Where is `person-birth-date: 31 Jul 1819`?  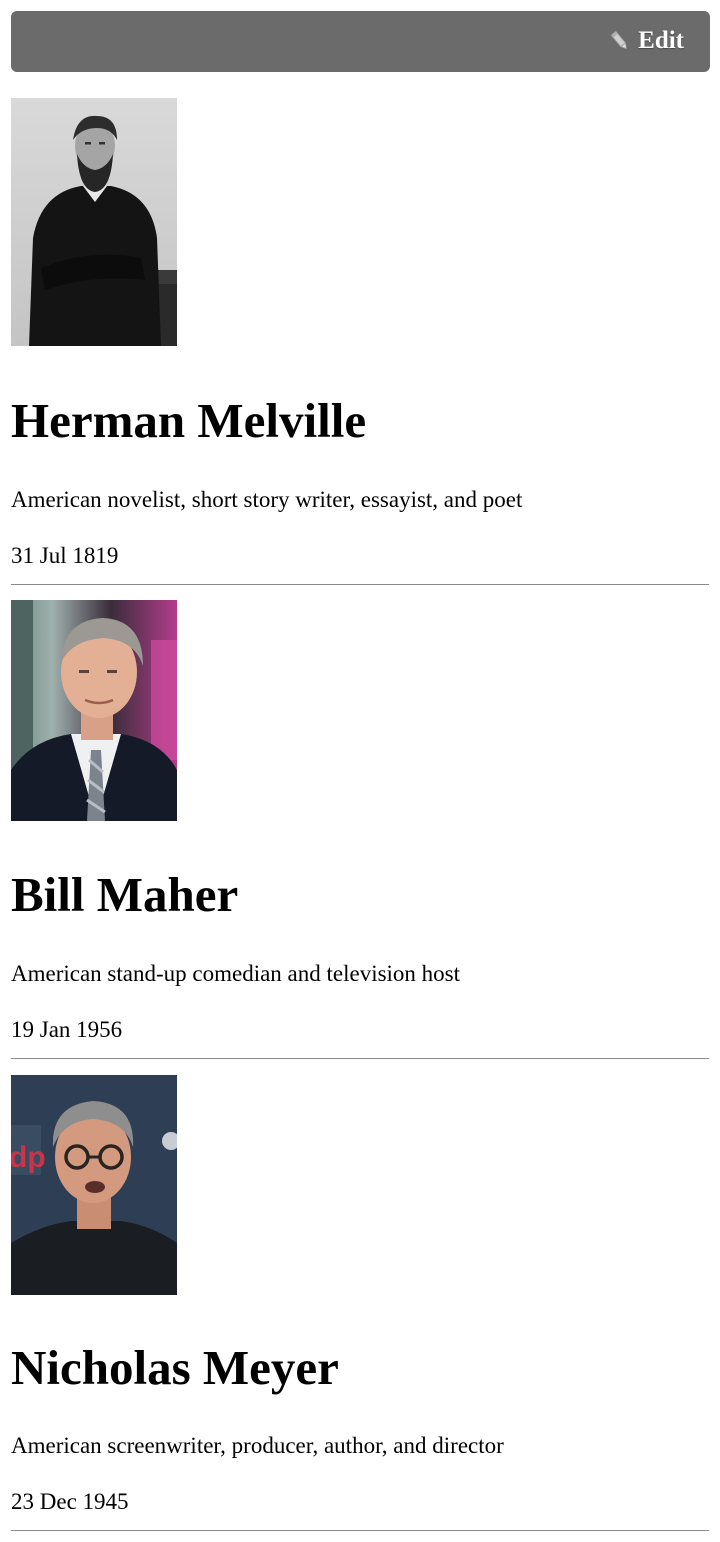
person-birth-date: 31 Jul 1819 is located at coordinates (65, 555).